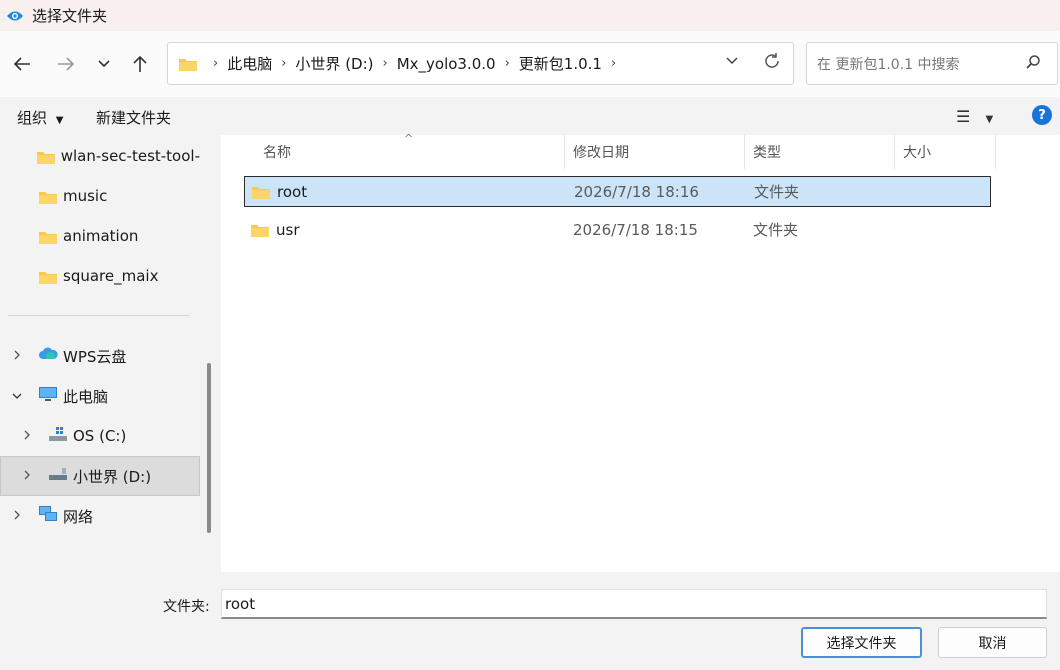 The width and height of the screenshot is (1060, 670). Describe the element at coordinates (861, 642) in the screenshot. I see `select-folder-button: 选择文件夹` at that location.